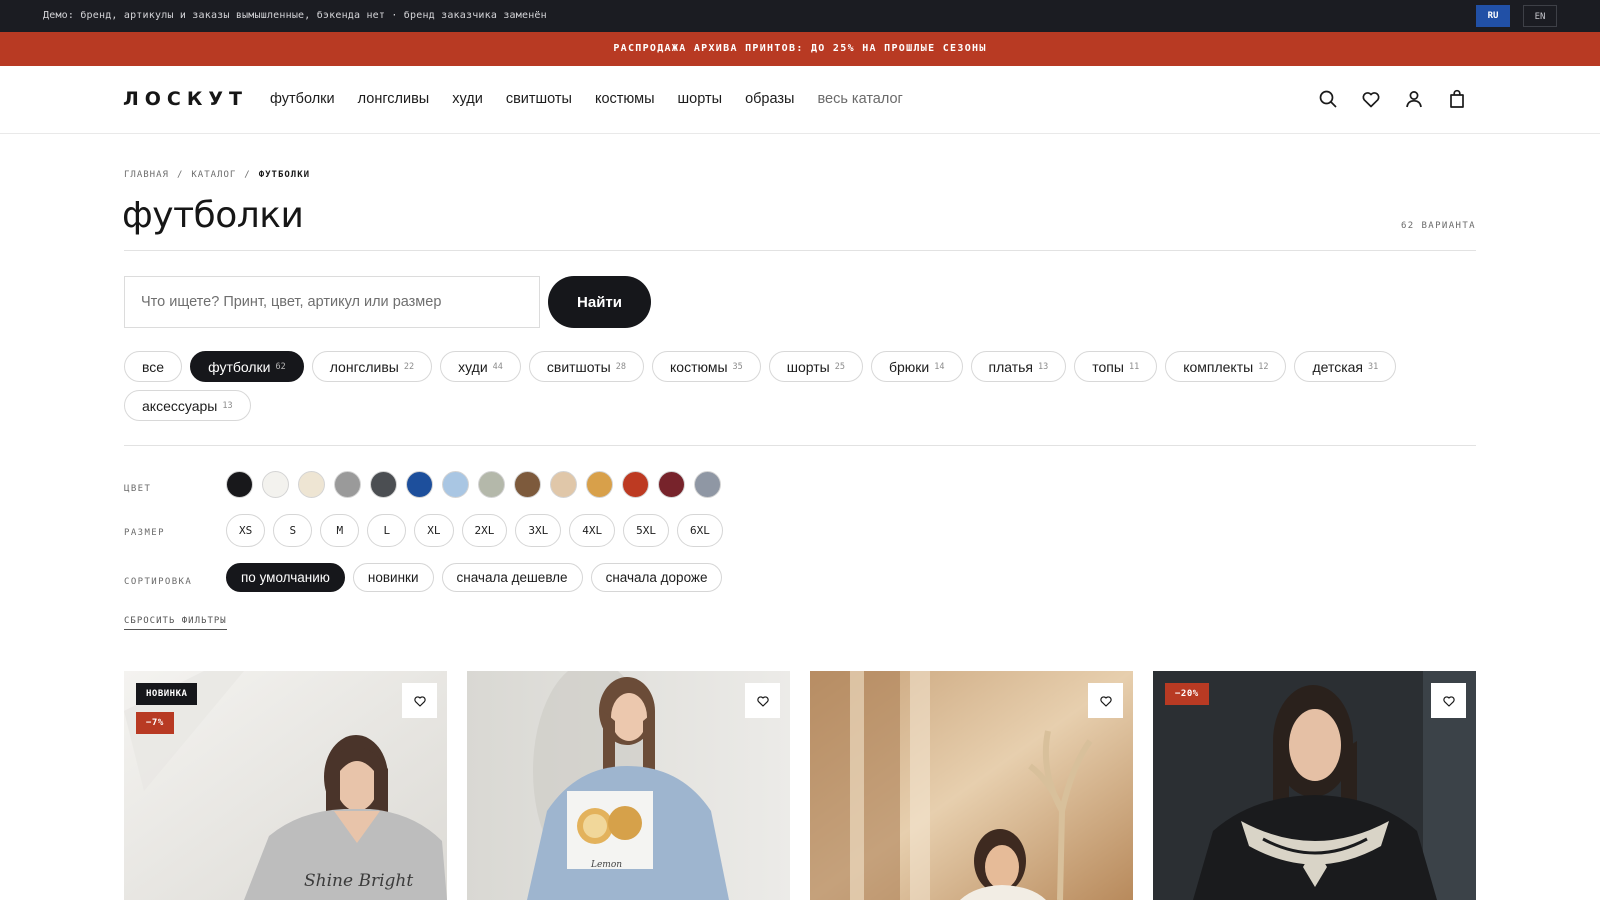 The width and height of the screenshot is (1600, 900). I want to click on product-card: Shine Bright НОВИНКА −7%, so click(285, 785).